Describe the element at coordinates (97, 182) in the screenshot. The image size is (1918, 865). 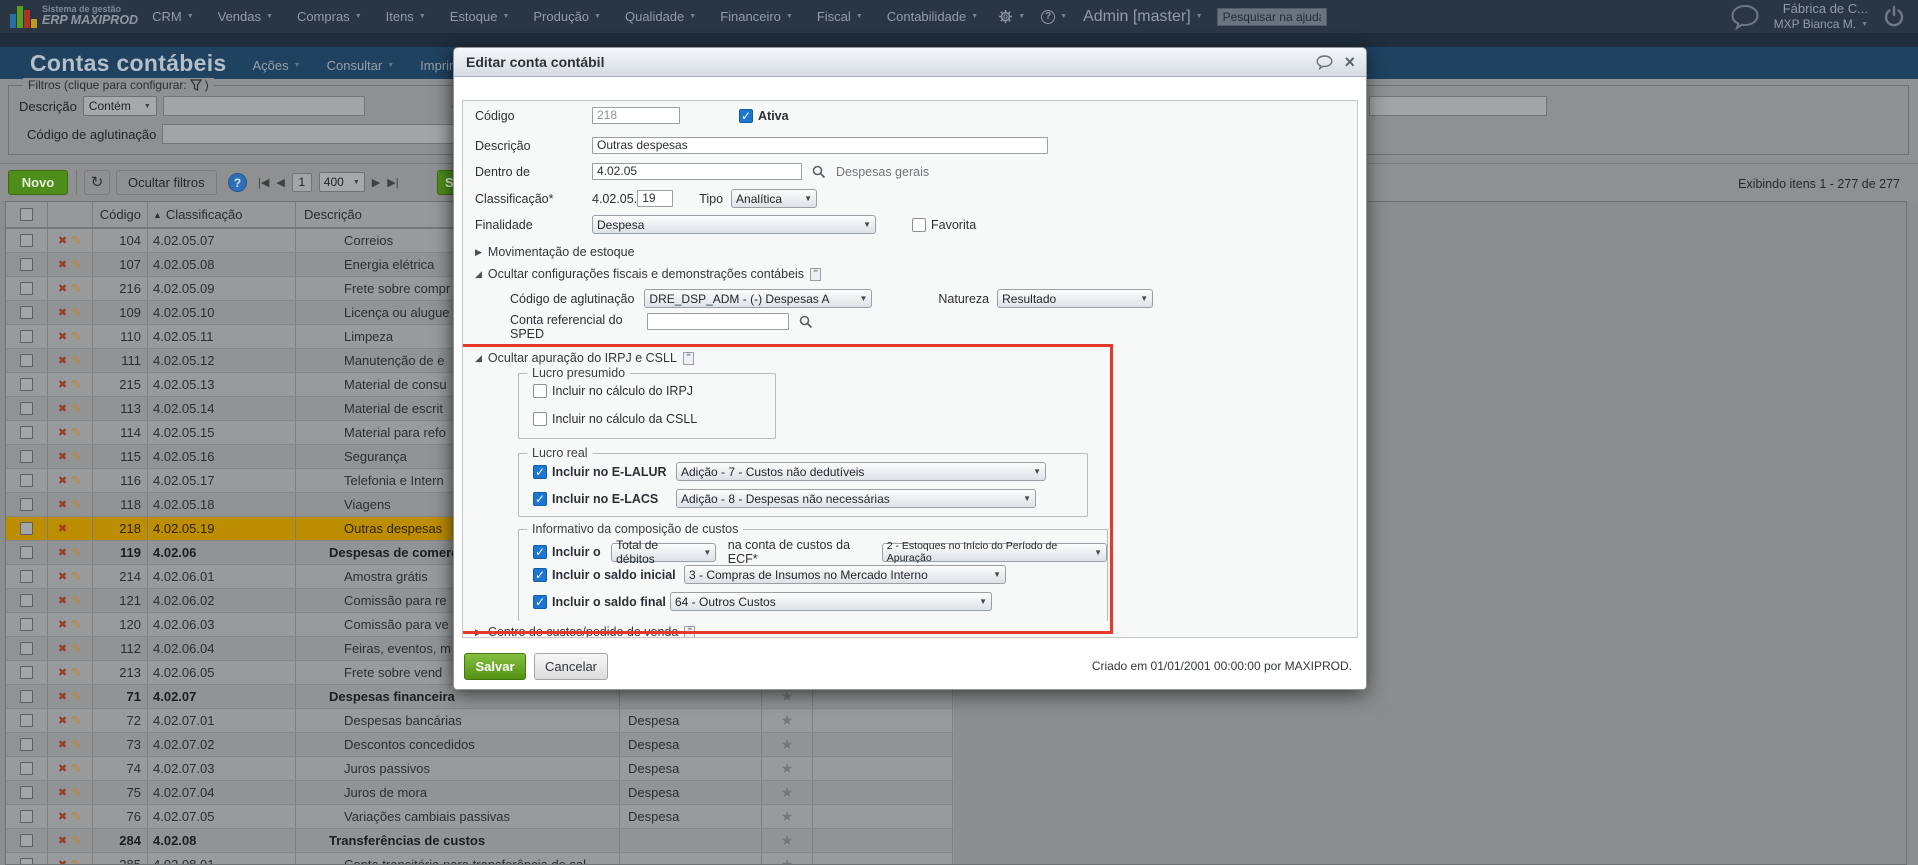
I see `refresh-button: ↻` at that location.